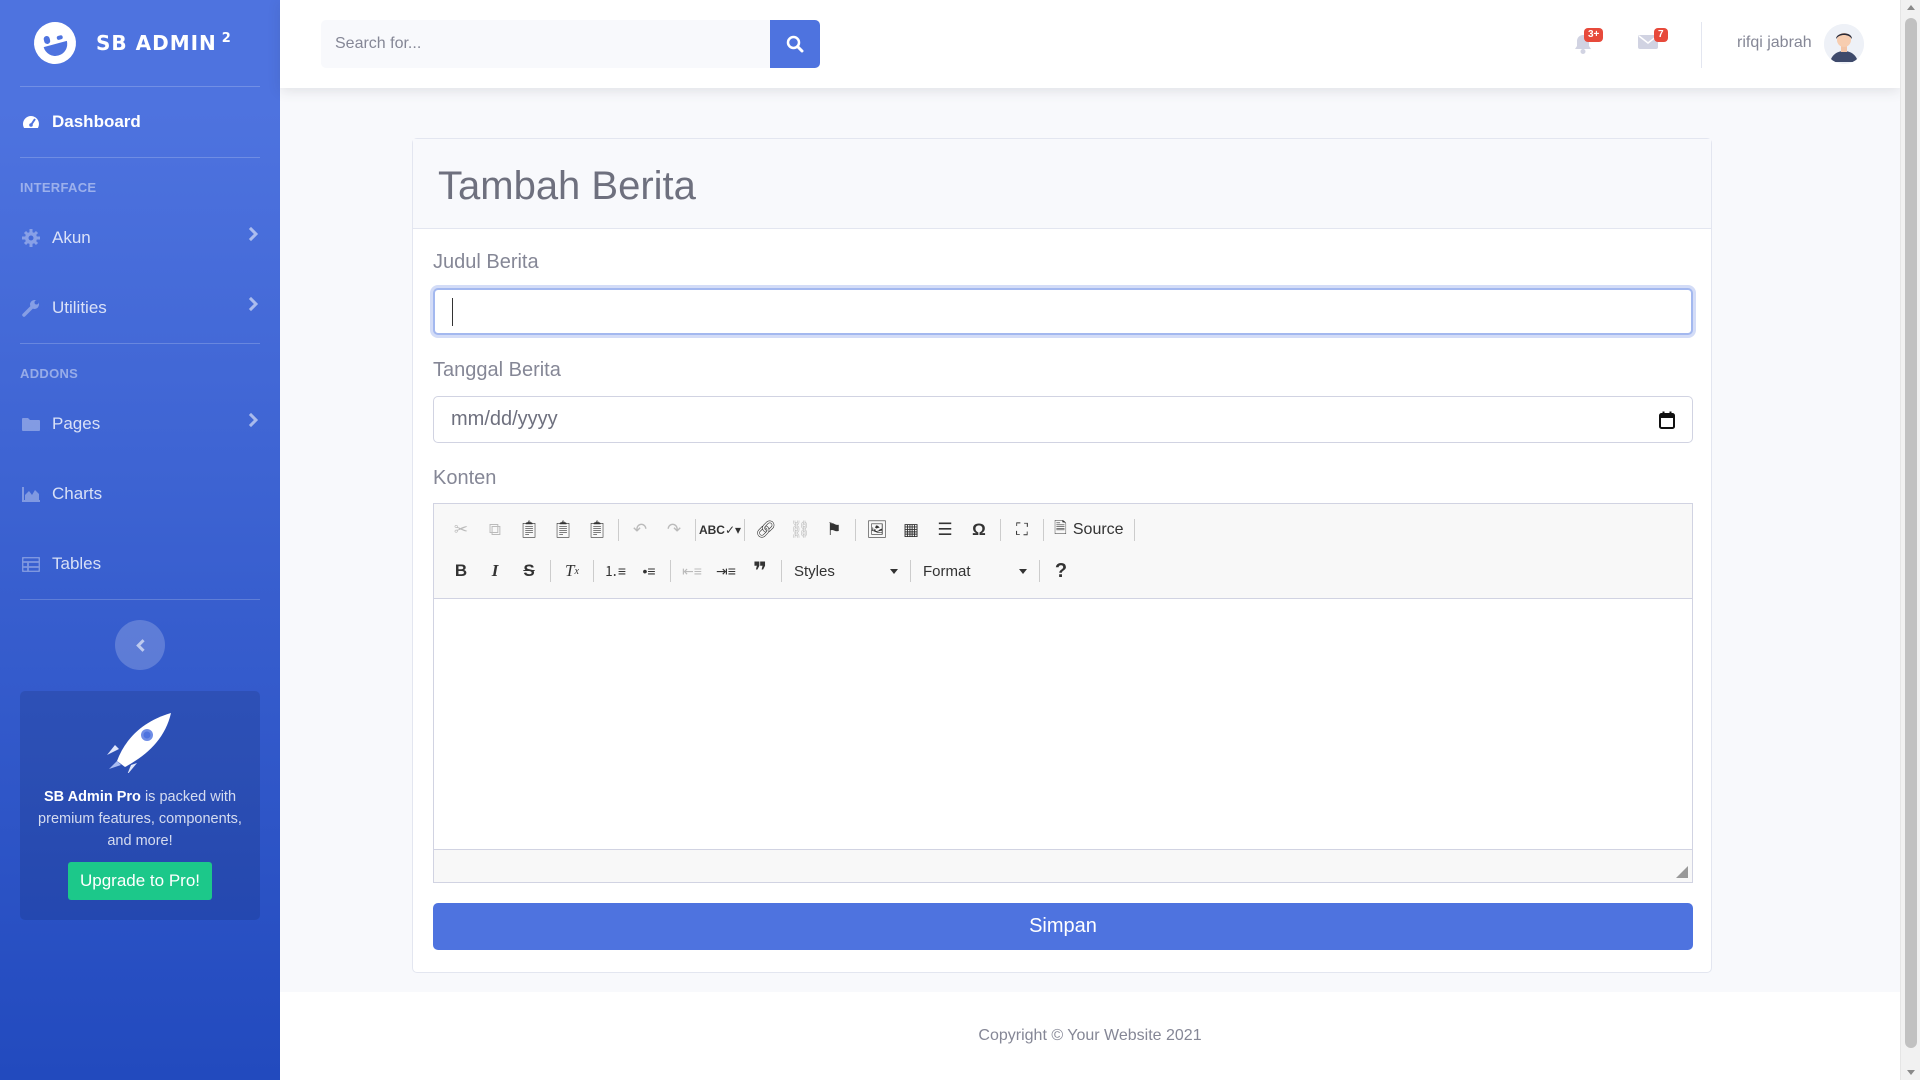 The width and height of the screenshot is (1920, 1080). What do you see at coordinates (77, 563) in the screenshot?
I see `sidebar-item-label: Tables` at bounding box center [77, 563].